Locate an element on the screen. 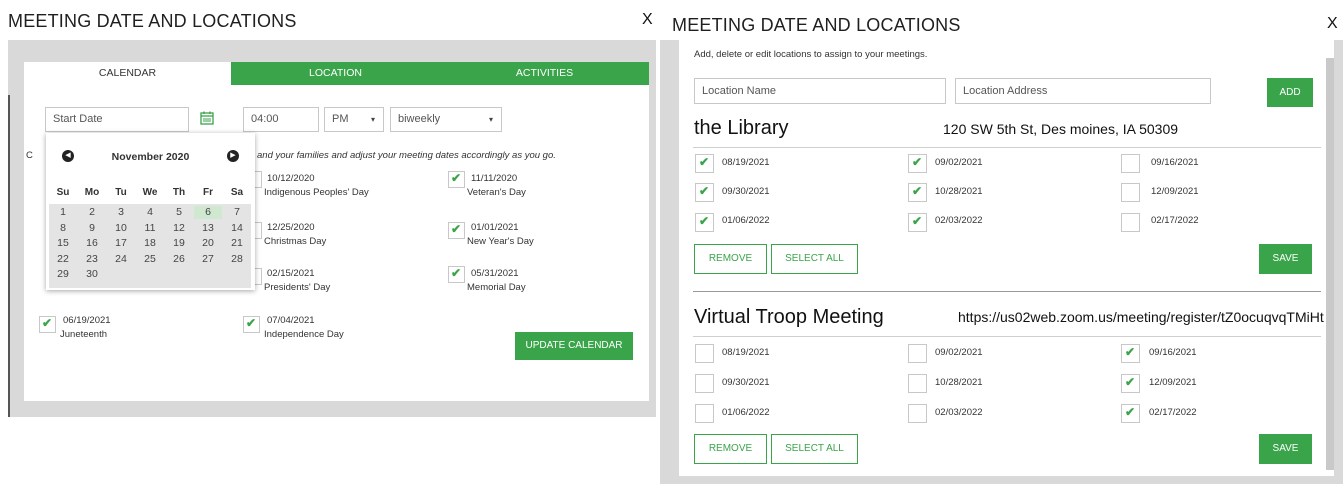 The width and height of the screenshot is (1343, 487). calendar-day: 23 is located at coordinates (92, 259).